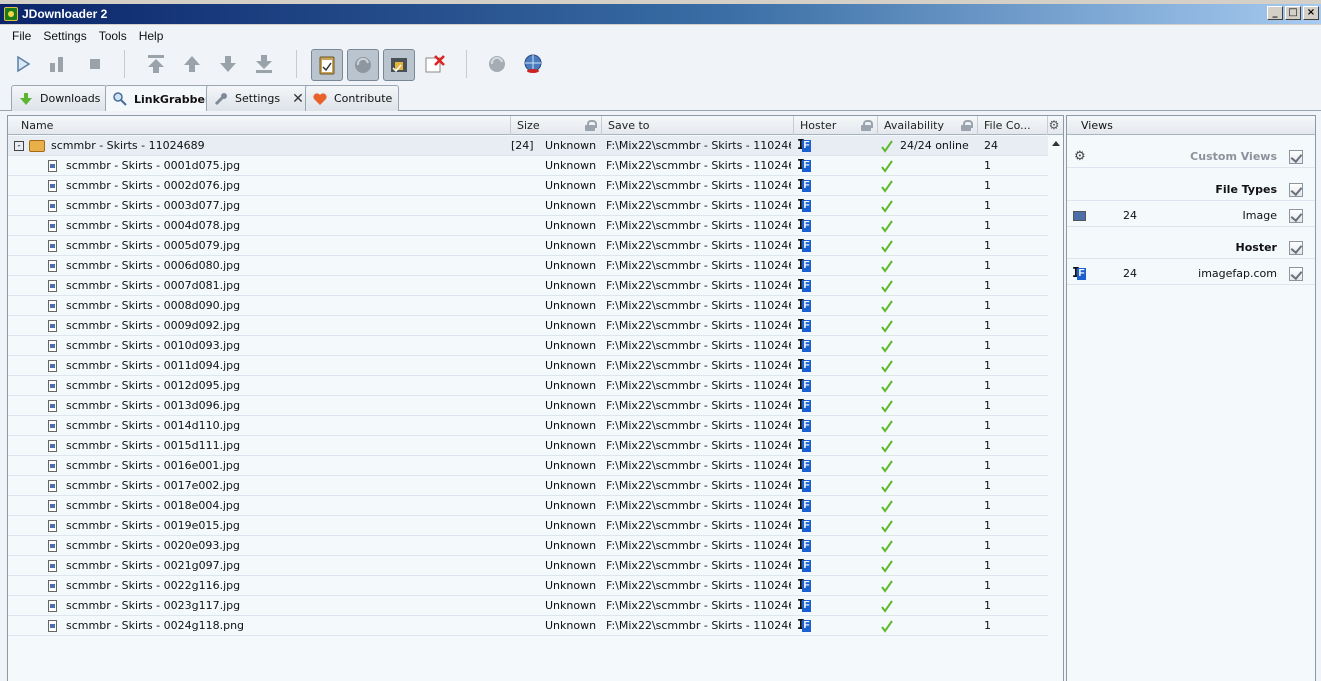 The image size is (1321, 681). Describe the element at coordinates (37, 146) in the screenshot. I see `package-icon` at that location.